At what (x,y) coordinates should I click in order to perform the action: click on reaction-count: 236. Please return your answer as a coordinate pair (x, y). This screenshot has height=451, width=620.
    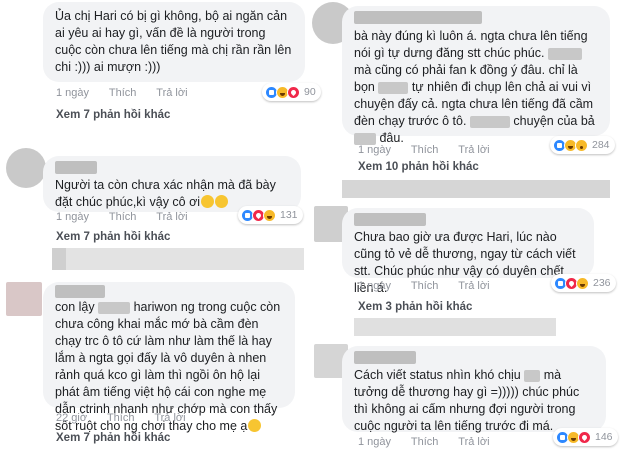
    Looking at the image, I should click on (602, 283).